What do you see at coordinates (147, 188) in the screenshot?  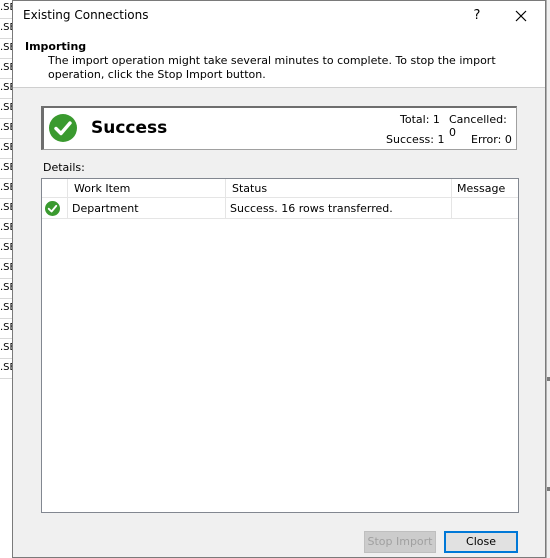 I see `column-header-work-item: Work Item` at bounding box center [147, 188].